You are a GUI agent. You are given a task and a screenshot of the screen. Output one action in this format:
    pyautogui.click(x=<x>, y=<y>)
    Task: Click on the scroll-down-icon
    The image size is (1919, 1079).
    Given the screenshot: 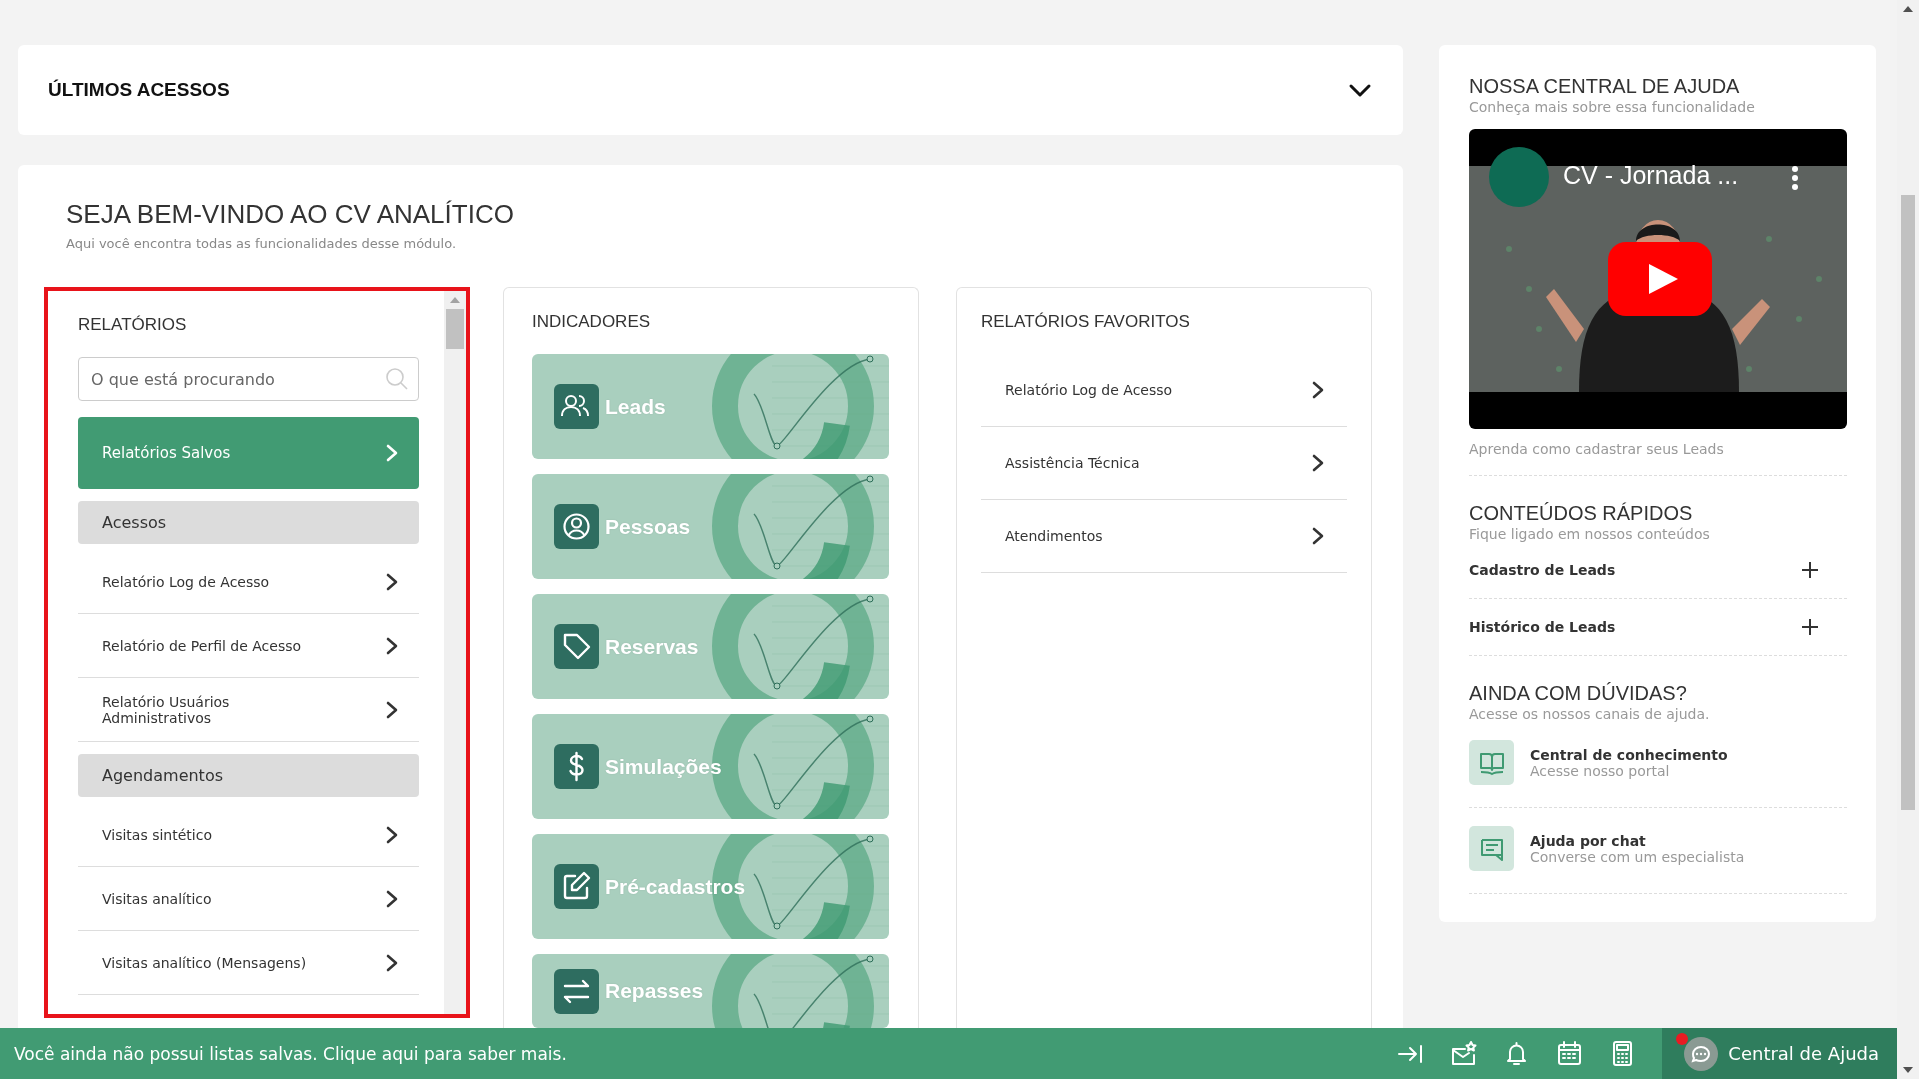 What is the action you would take?
    pyautogui.click(x=1908, y=1070)
    